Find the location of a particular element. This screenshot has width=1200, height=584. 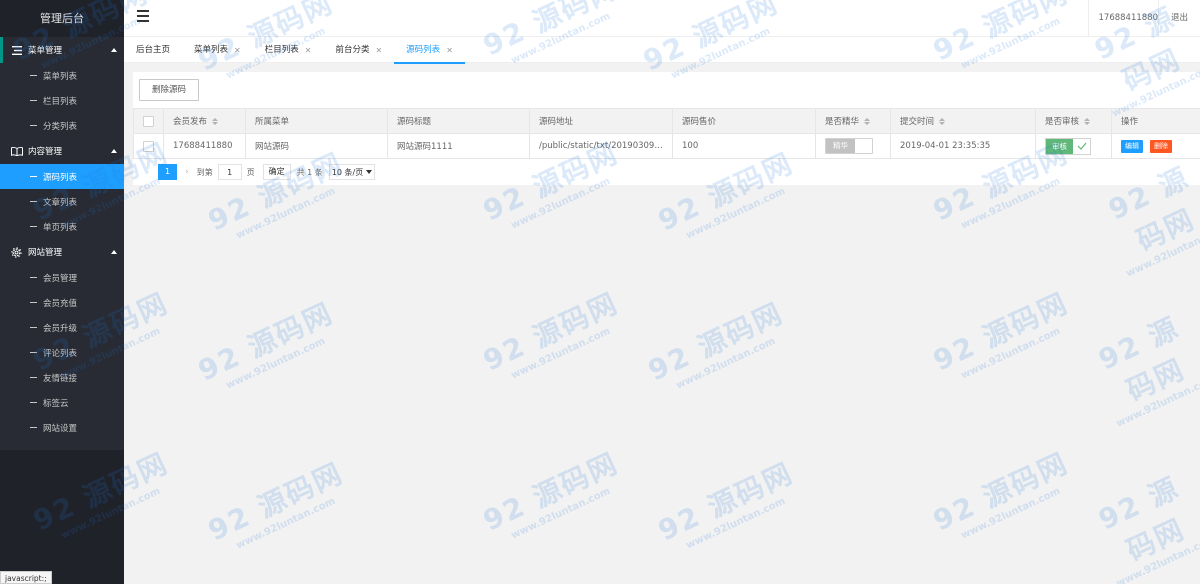

sidebar-group-content: 内容管理 is located at coordinates (62, 151).